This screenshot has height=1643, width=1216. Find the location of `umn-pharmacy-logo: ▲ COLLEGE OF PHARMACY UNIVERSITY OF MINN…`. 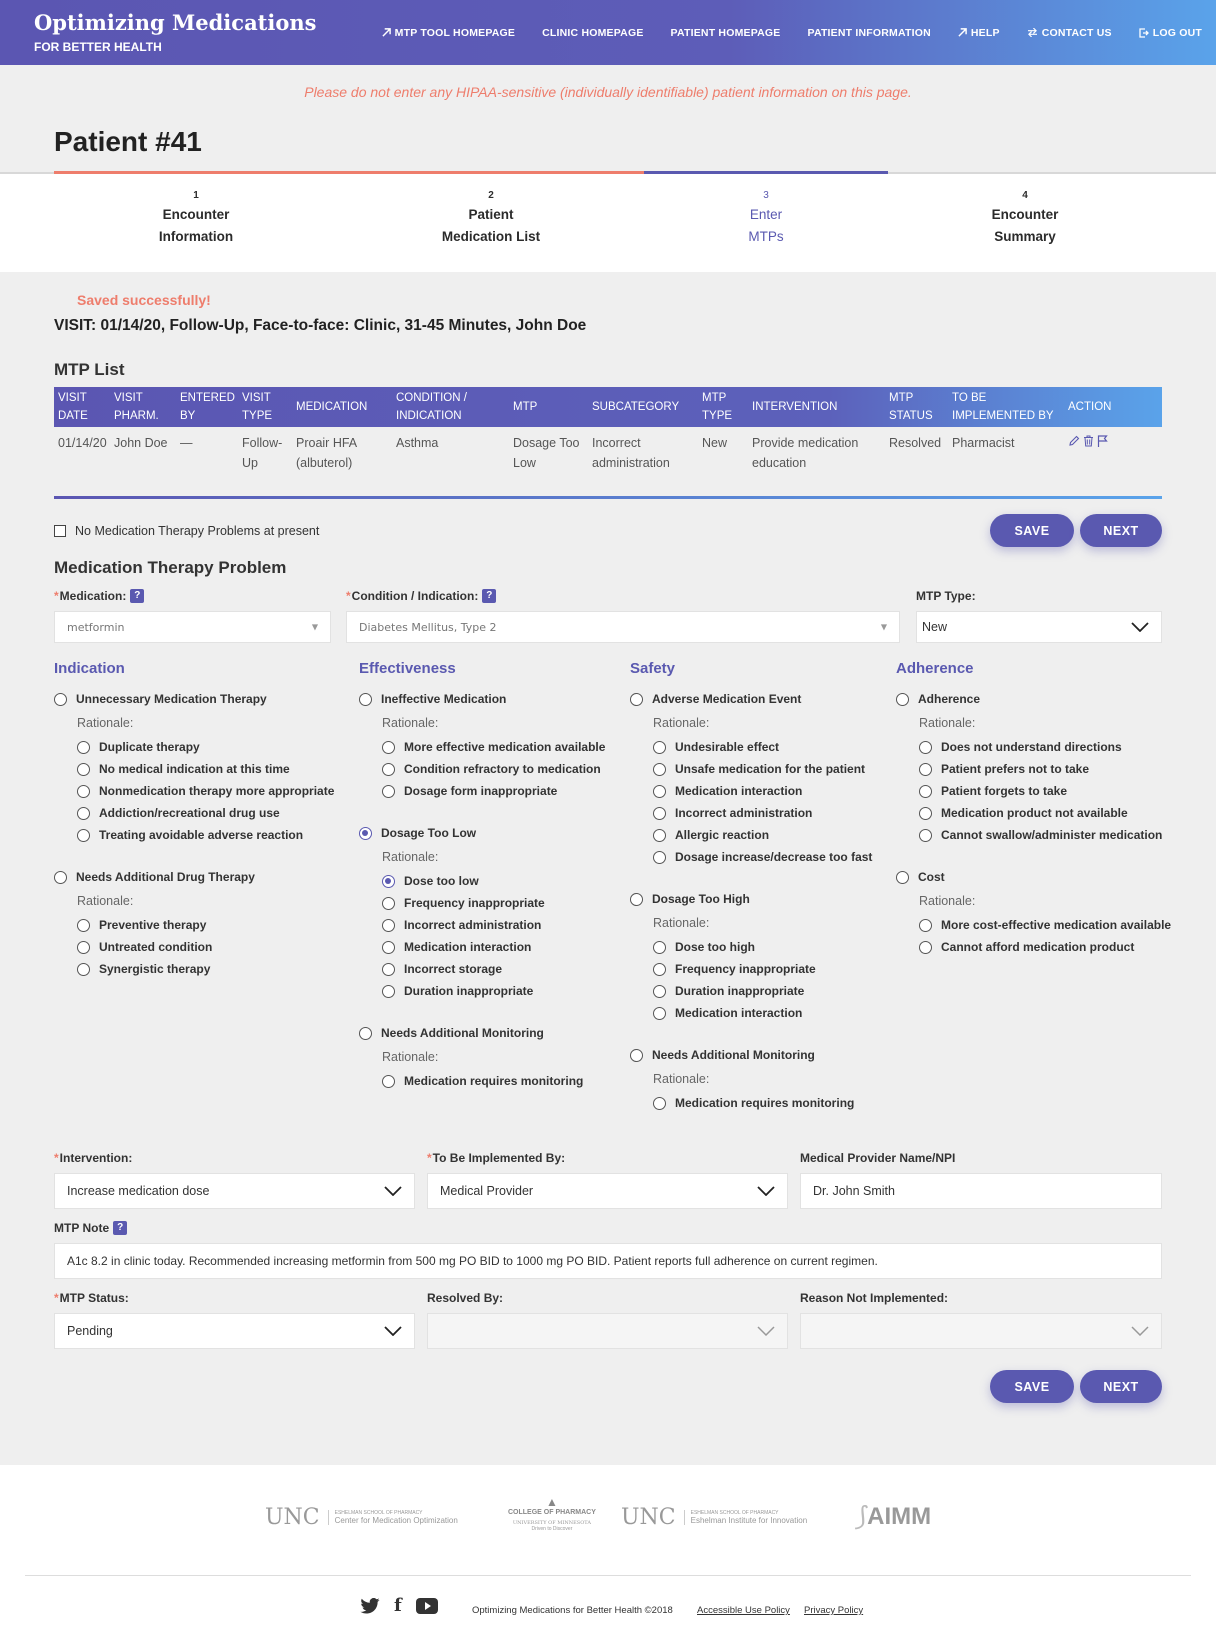

umn-pharmacy-logo: ▲ COLLEGE OF PHARMACY UNIVERSITY OF MINN… is located at coordinates (552, 1513).